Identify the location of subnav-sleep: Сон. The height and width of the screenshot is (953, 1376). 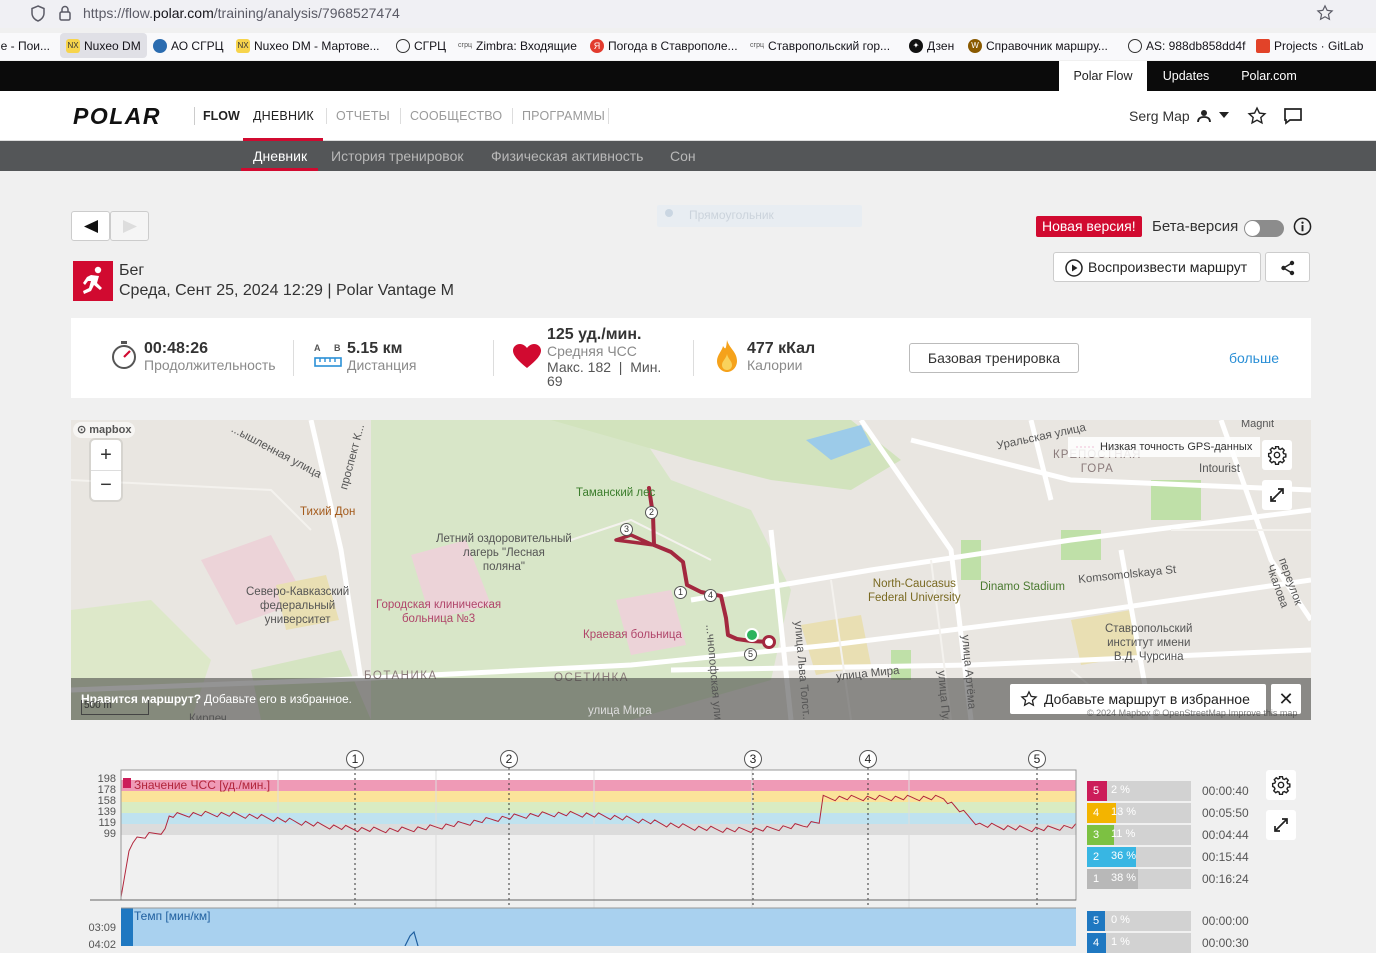
(683, 156).